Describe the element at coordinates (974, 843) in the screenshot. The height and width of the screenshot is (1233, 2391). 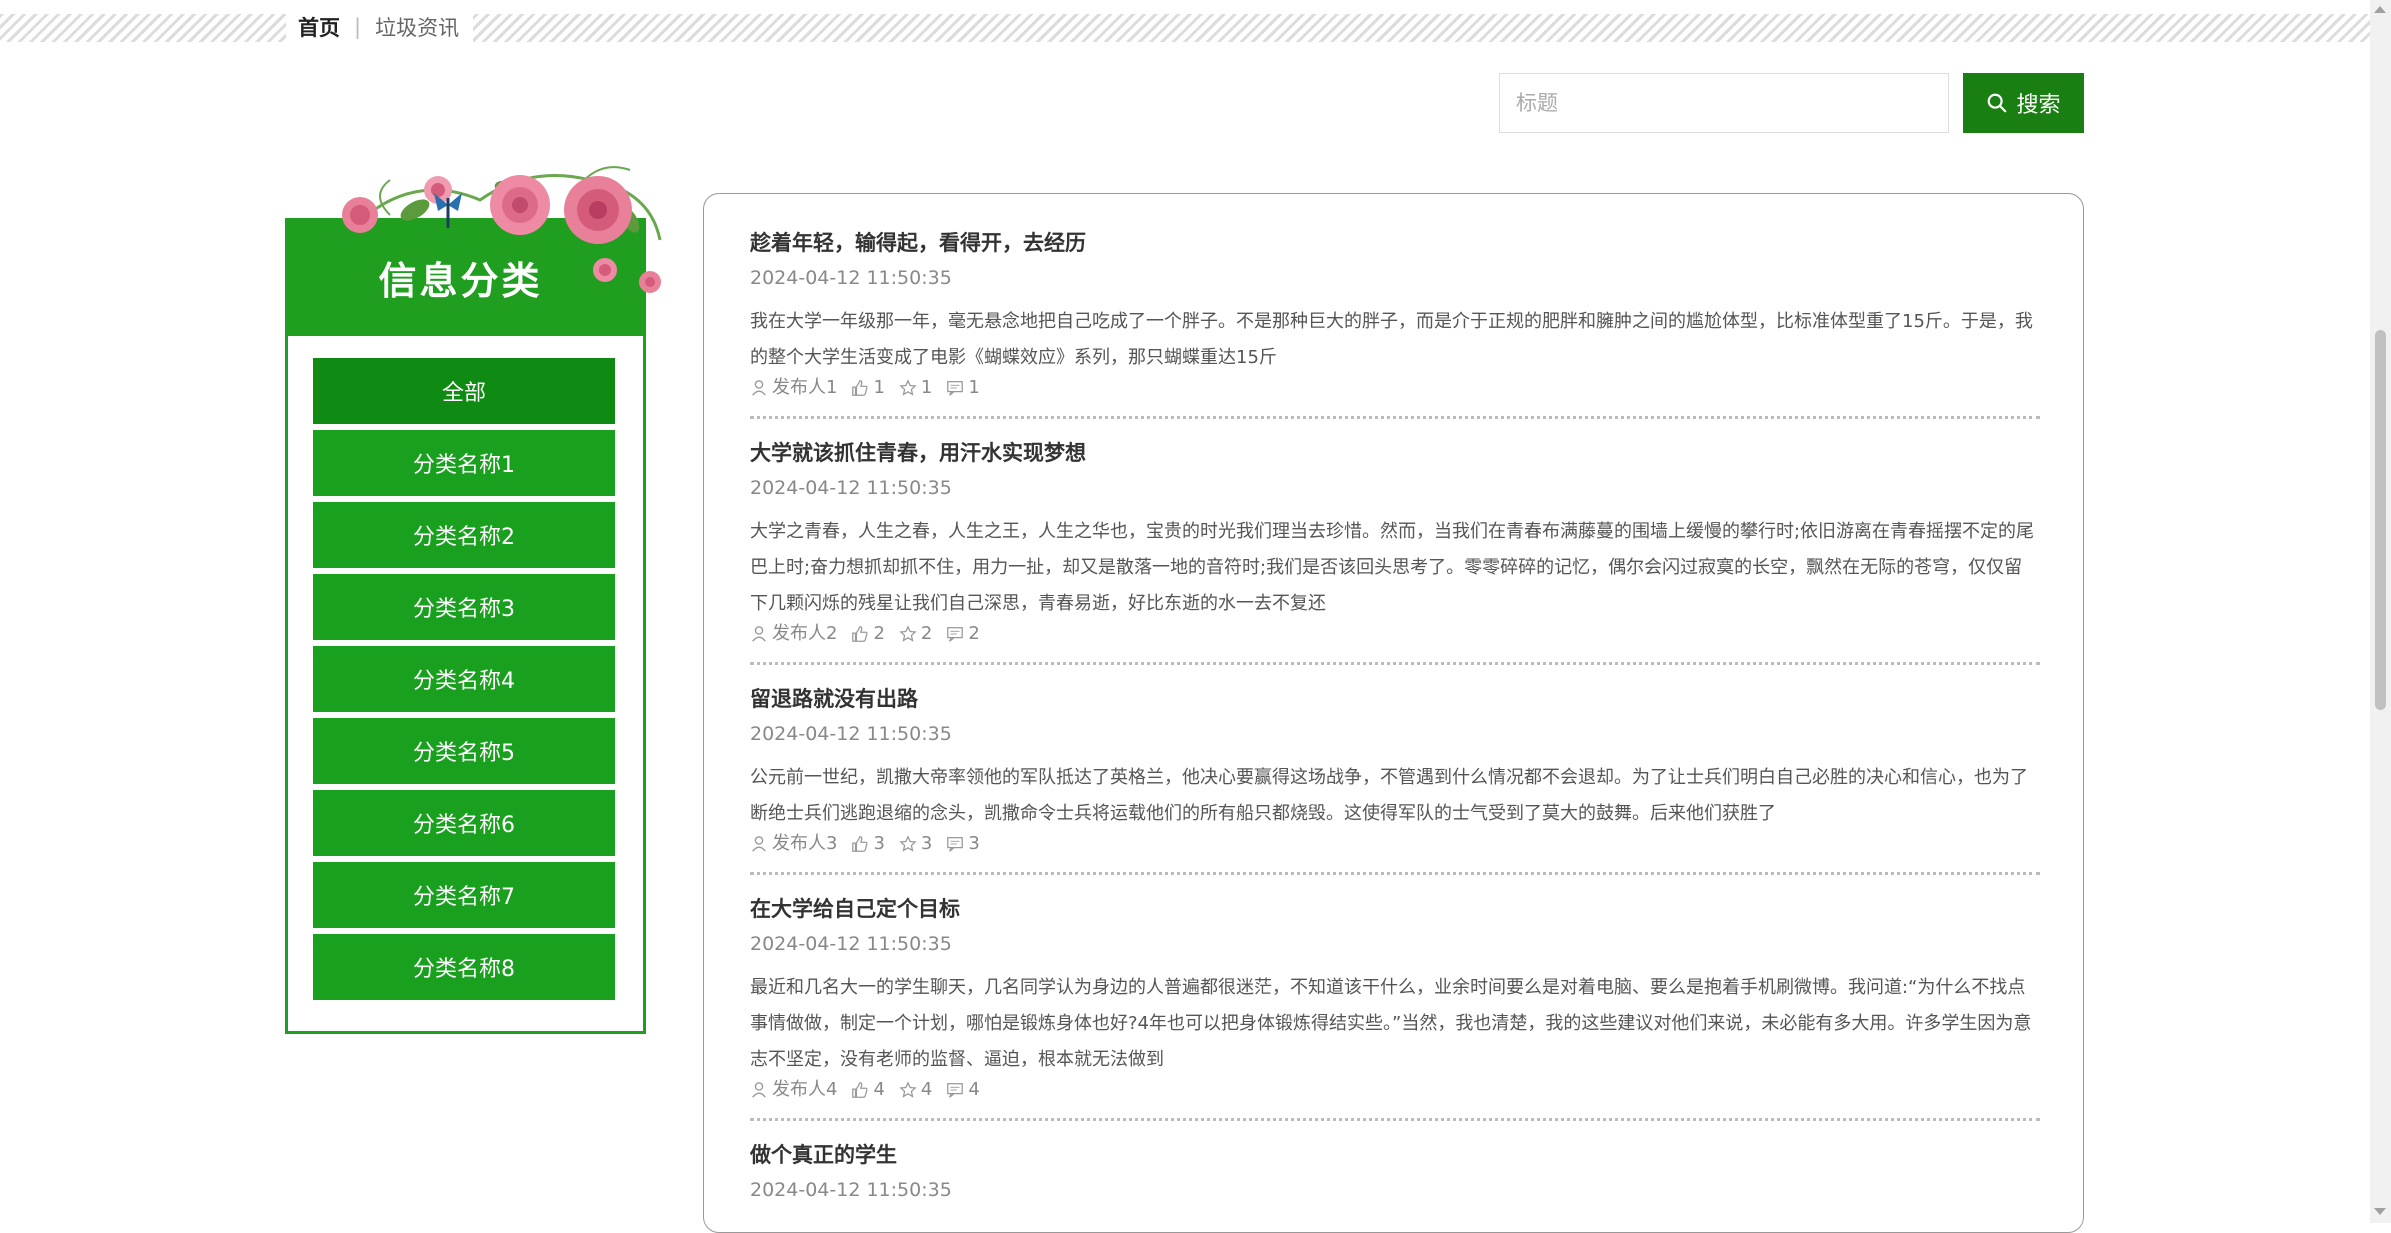
I see `news-comments: 3` at that location.